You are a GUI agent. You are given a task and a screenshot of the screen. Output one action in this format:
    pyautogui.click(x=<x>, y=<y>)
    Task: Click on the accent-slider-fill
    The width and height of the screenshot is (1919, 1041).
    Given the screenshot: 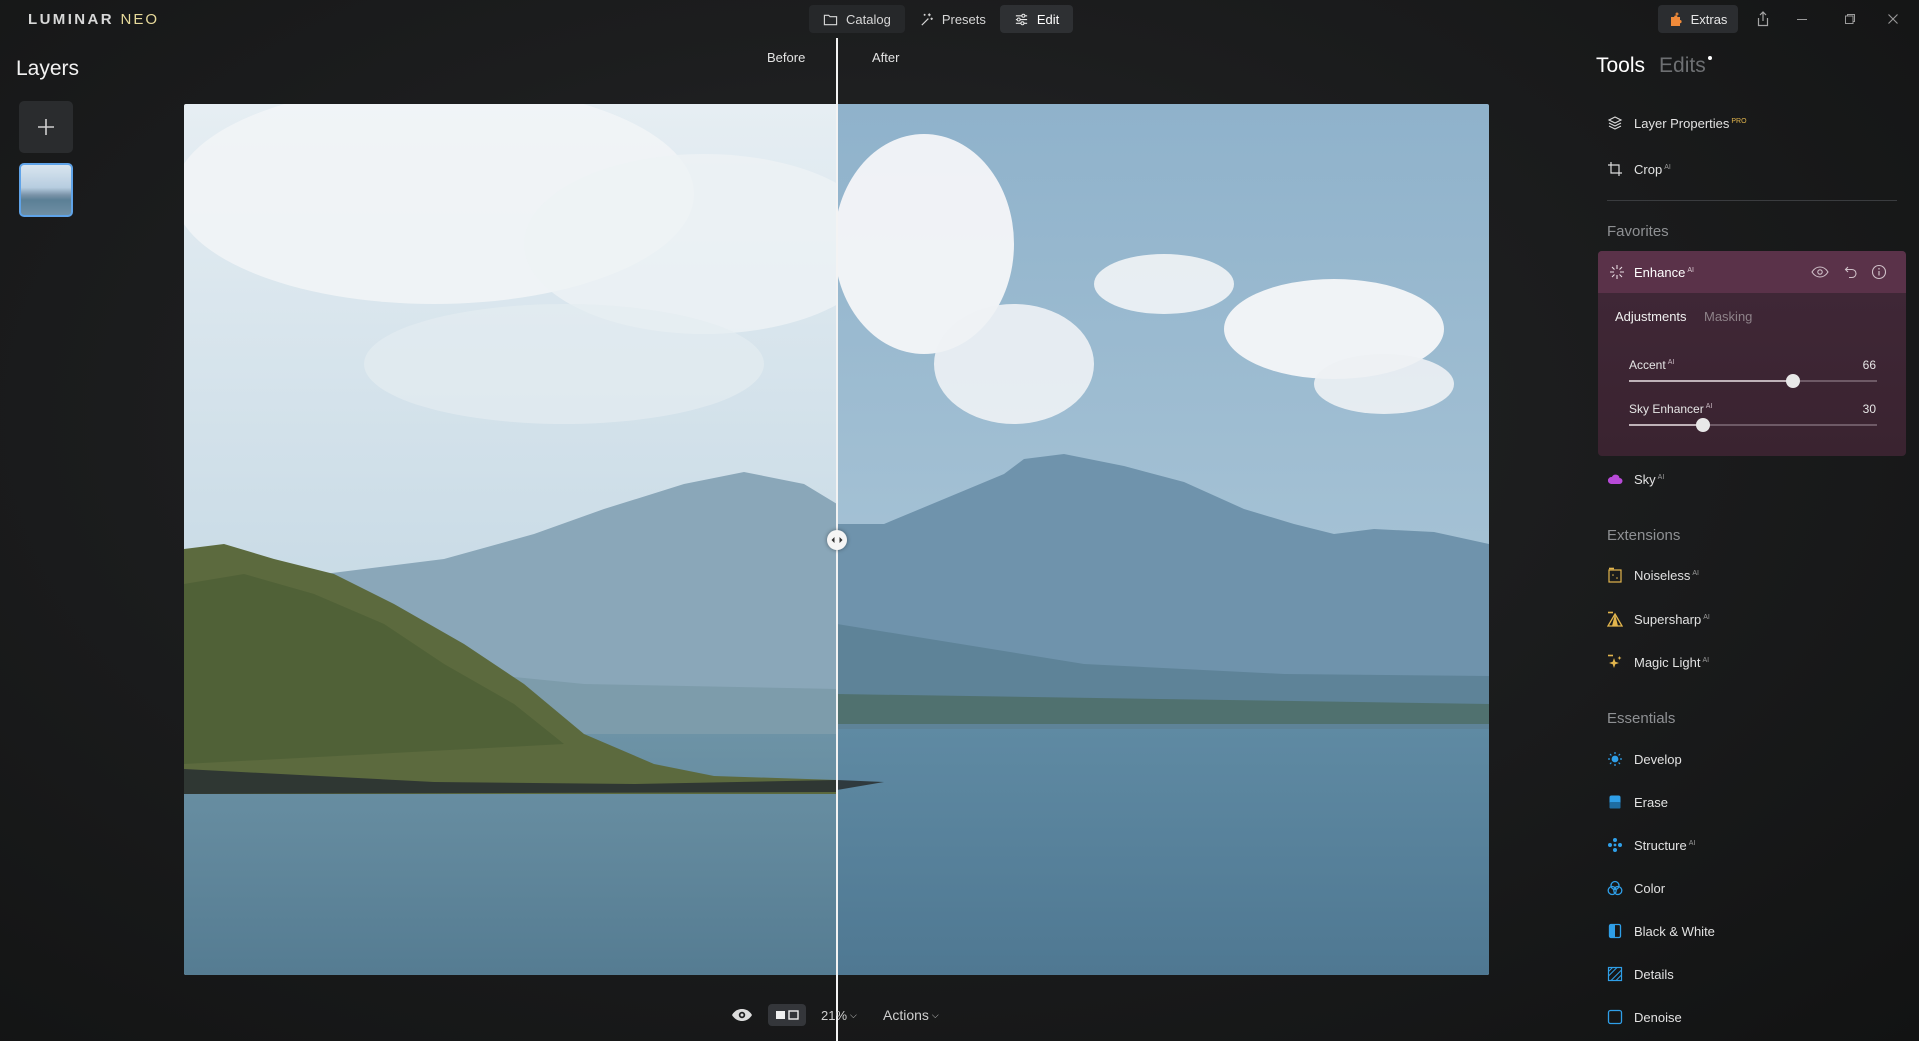 What is the action you would take?
    pyautogui.click(x=1711, y=381)
    